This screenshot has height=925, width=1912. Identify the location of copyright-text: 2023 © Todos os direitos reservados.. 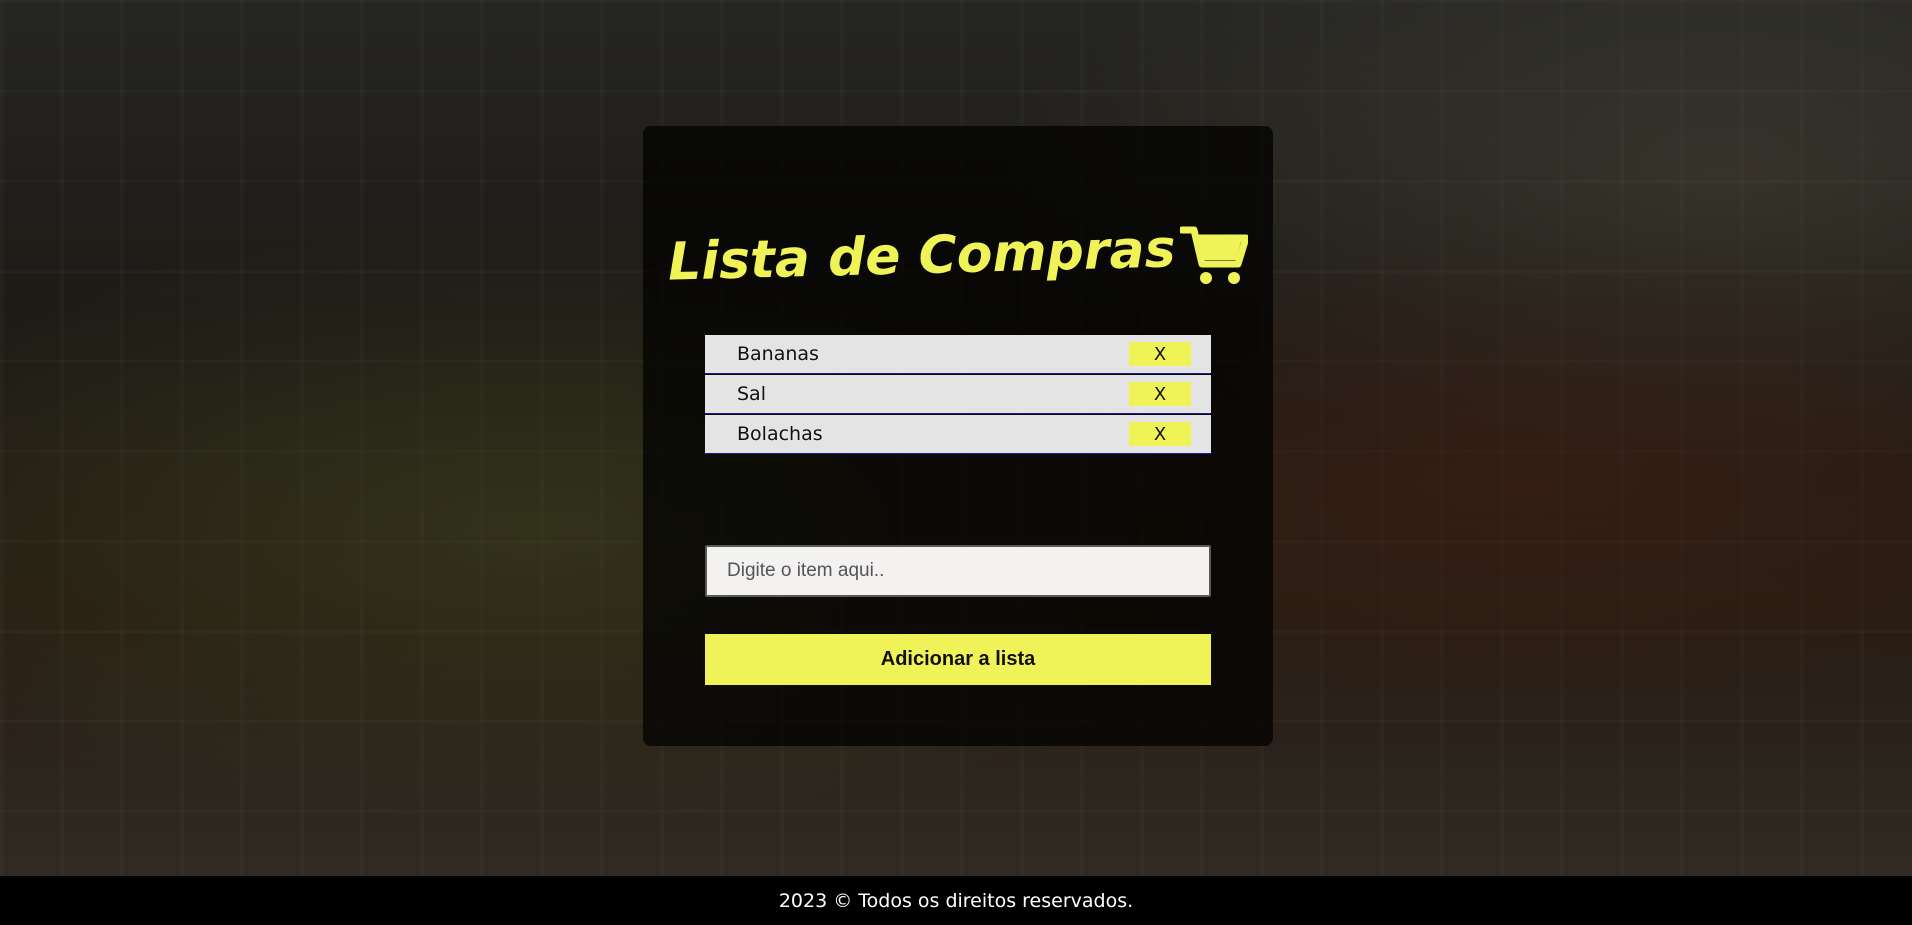
(956, 900).